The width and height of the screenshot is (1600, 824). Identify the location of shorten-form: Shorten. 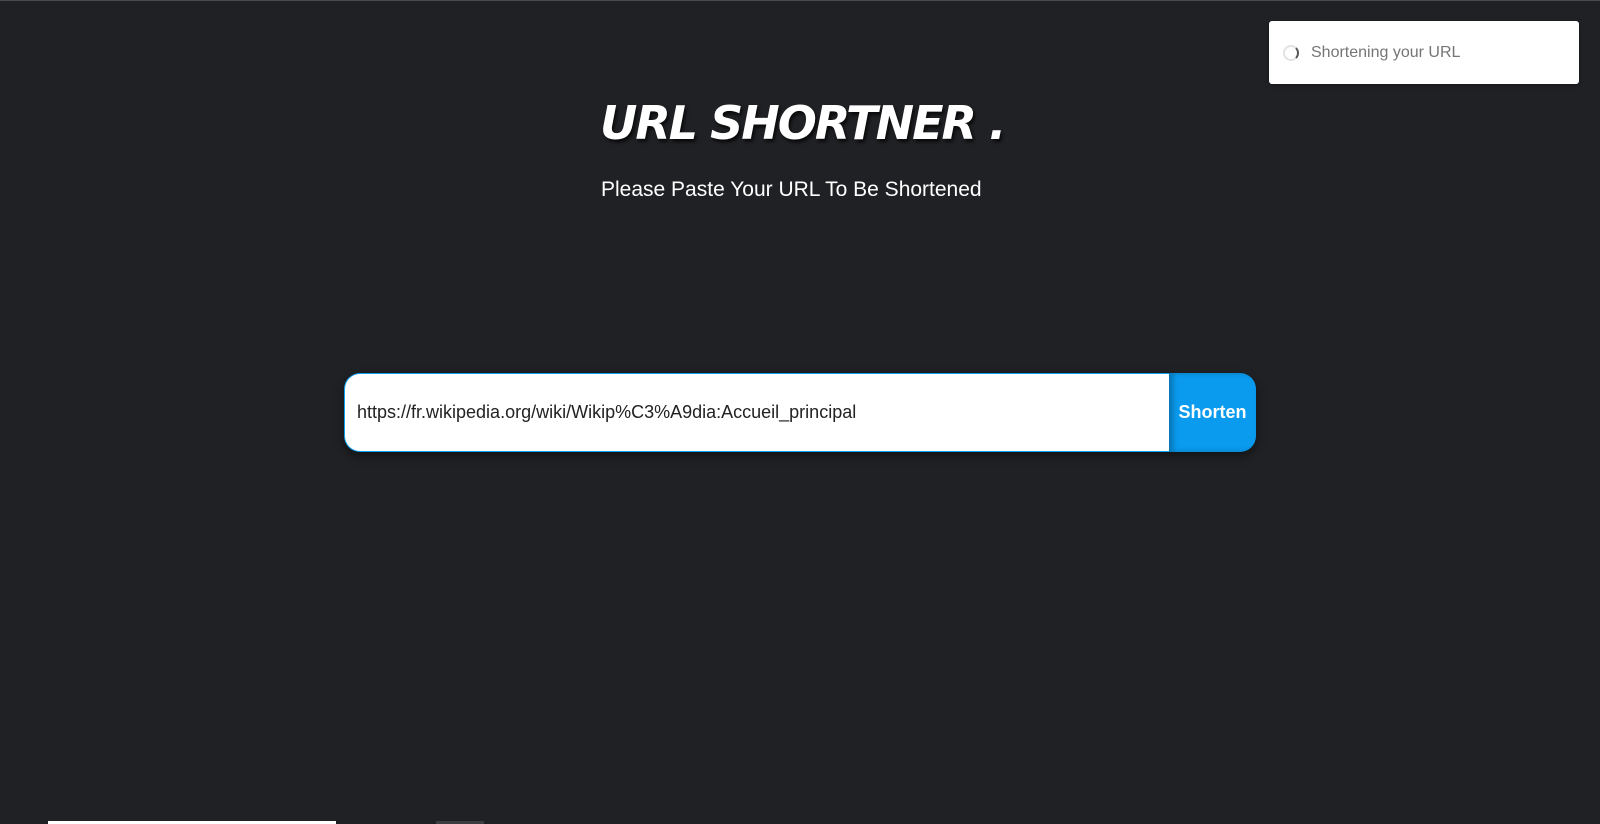
(800, 412).